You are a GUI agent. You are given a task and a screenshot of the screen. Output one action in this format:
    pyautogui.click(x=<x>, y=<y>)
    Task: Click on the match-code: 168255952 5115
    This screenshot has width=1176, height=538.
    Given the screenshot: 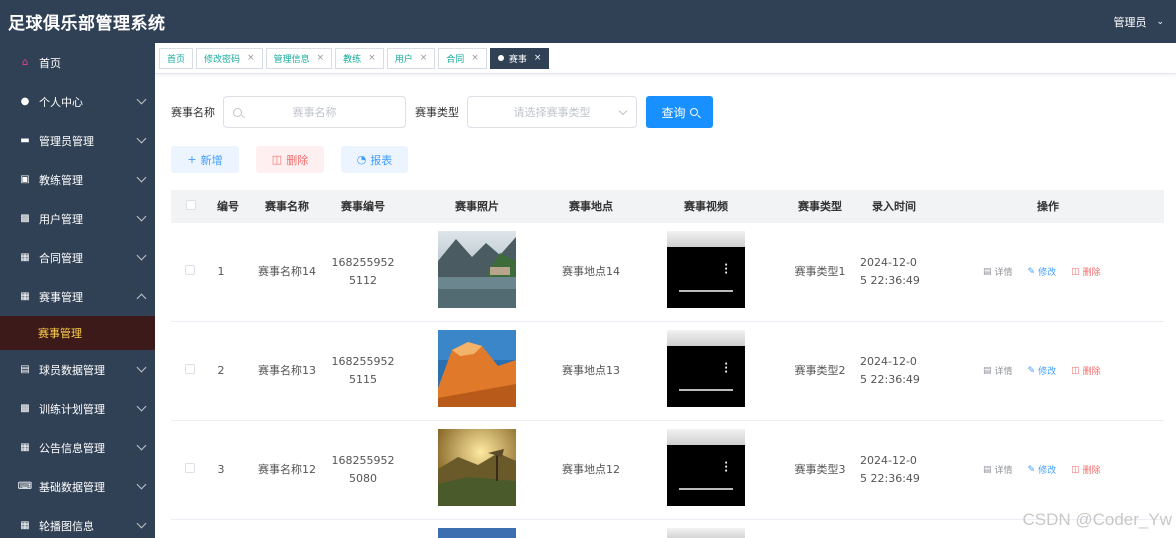 What is the action you would take?
    pyautogui.click(x=363, y=370)
    